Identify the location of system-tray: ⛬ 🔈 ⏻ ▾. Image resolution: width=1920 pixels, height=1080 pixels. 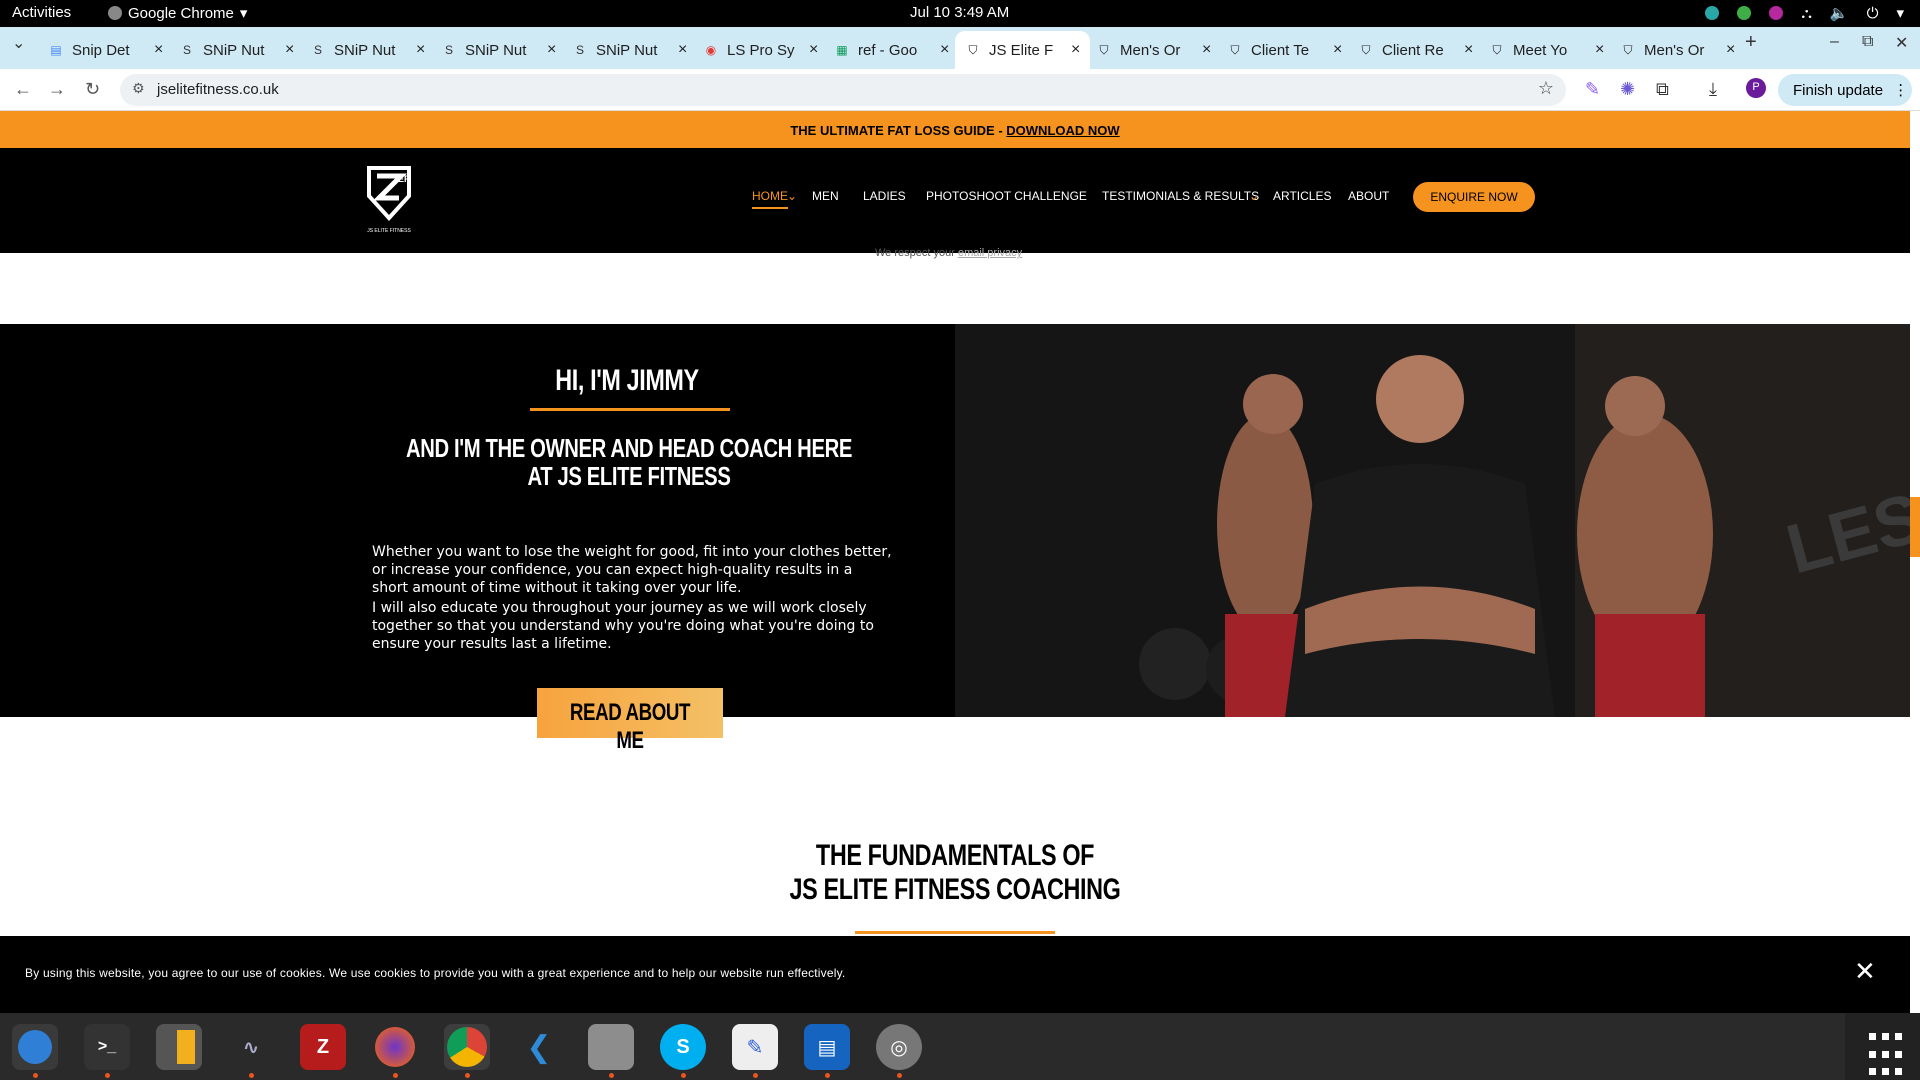
(1804, 13).